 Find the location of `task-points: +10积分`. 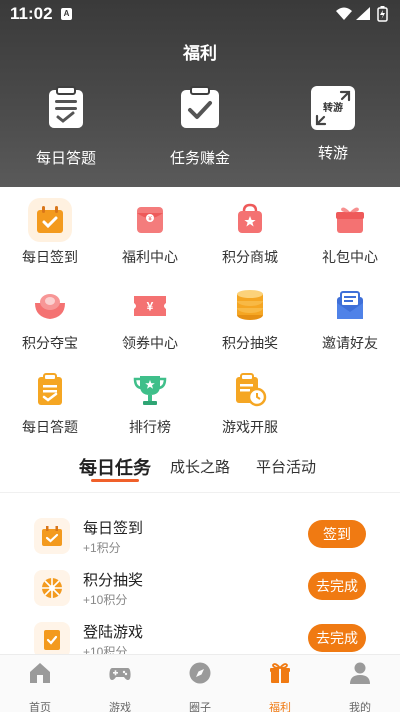

task-points: +10积分 is located at coordinates (105, 600).